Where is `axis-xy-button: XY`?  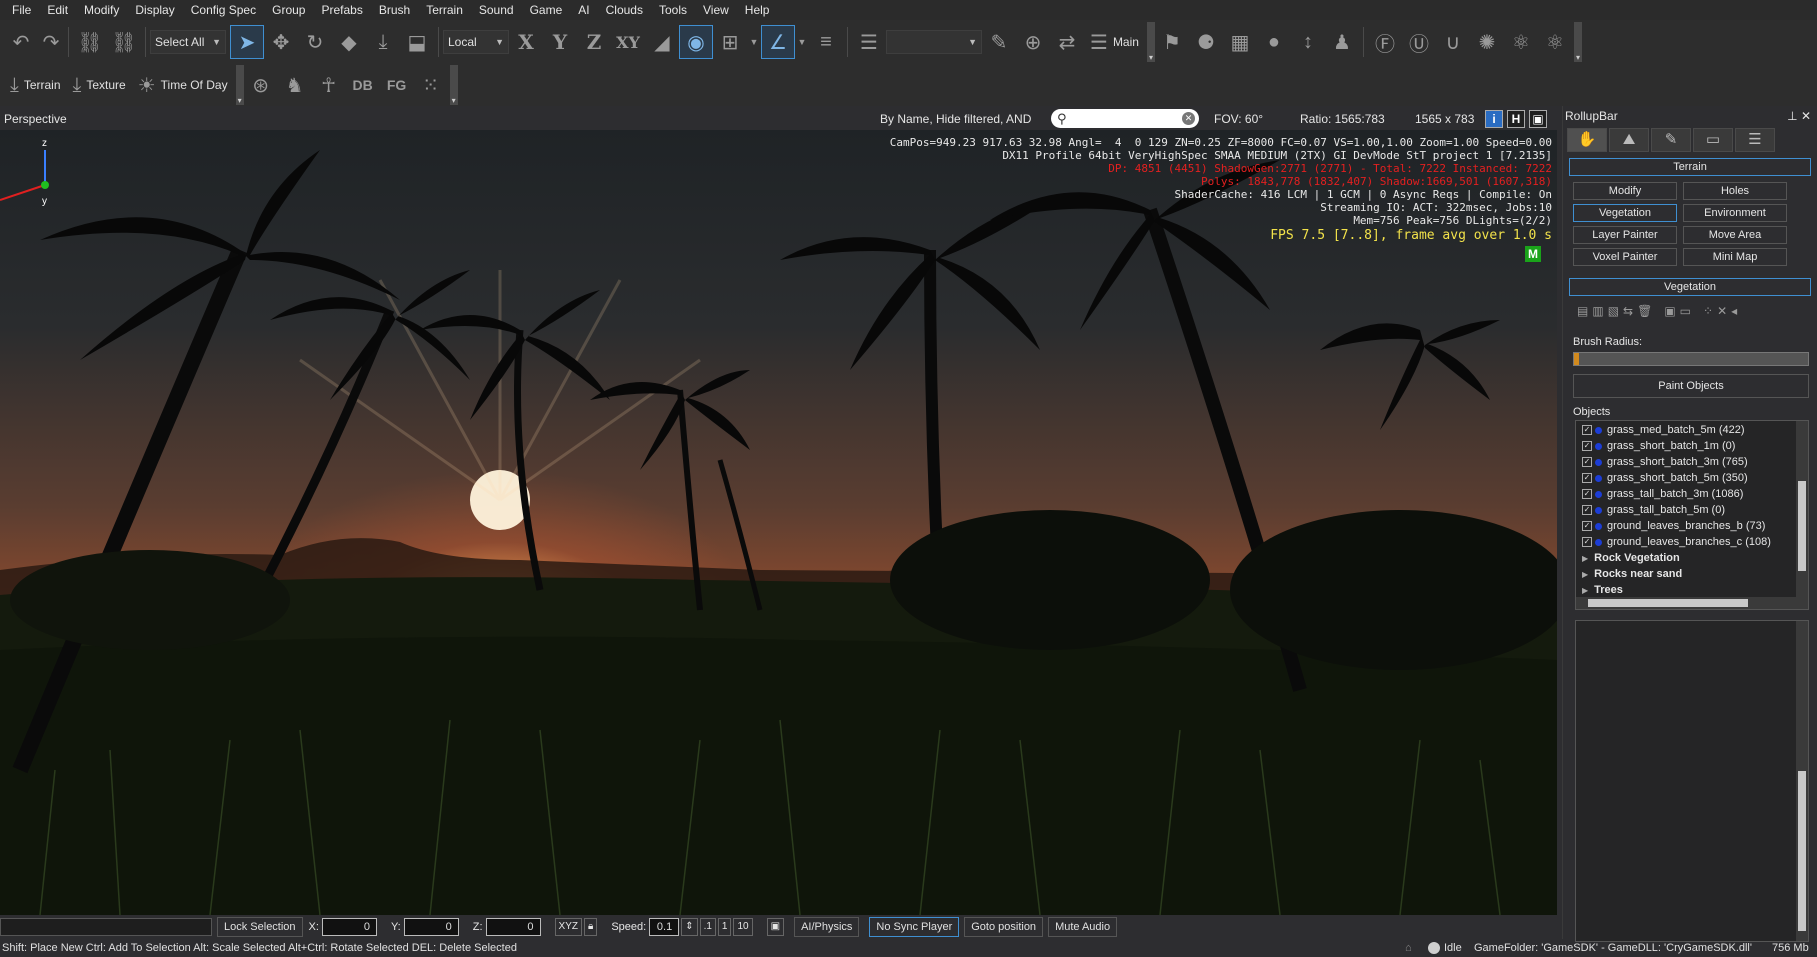 axis-xy-button: XY is located at coordinates (628, 42).